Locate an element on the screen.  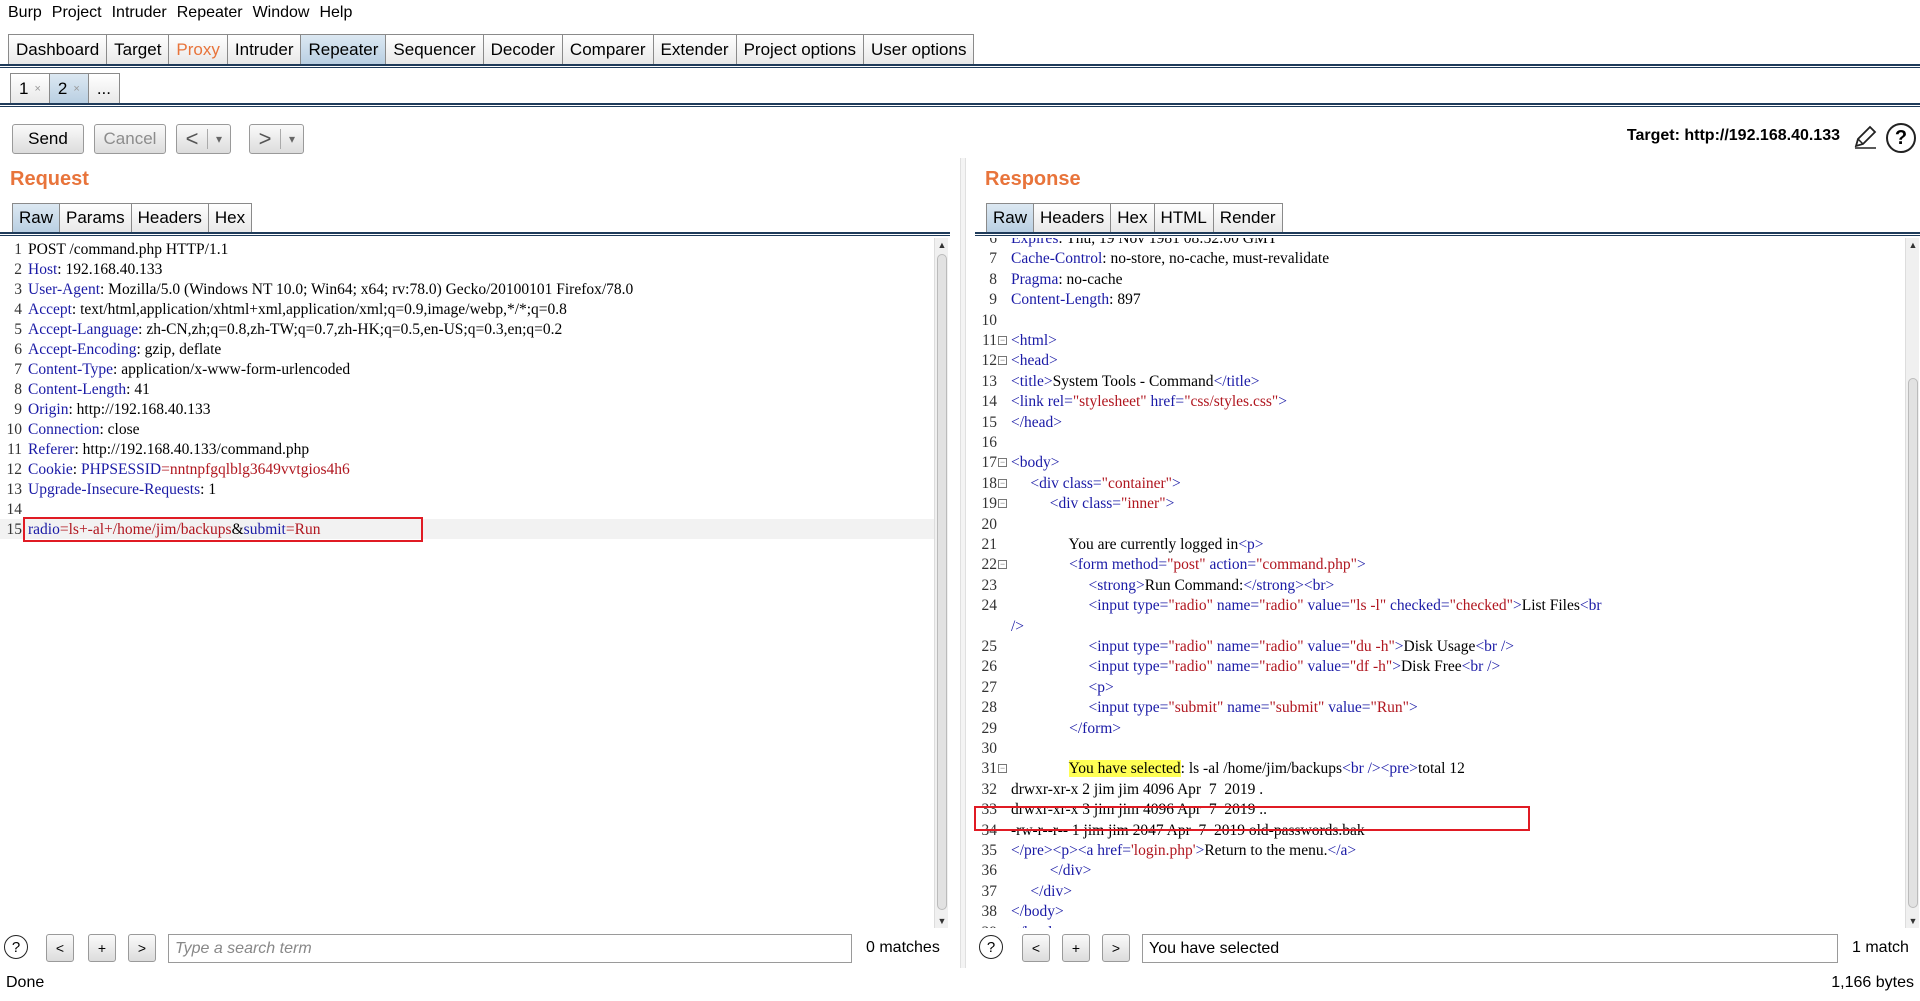
pane-splitter is located at coordinates (963, 563).